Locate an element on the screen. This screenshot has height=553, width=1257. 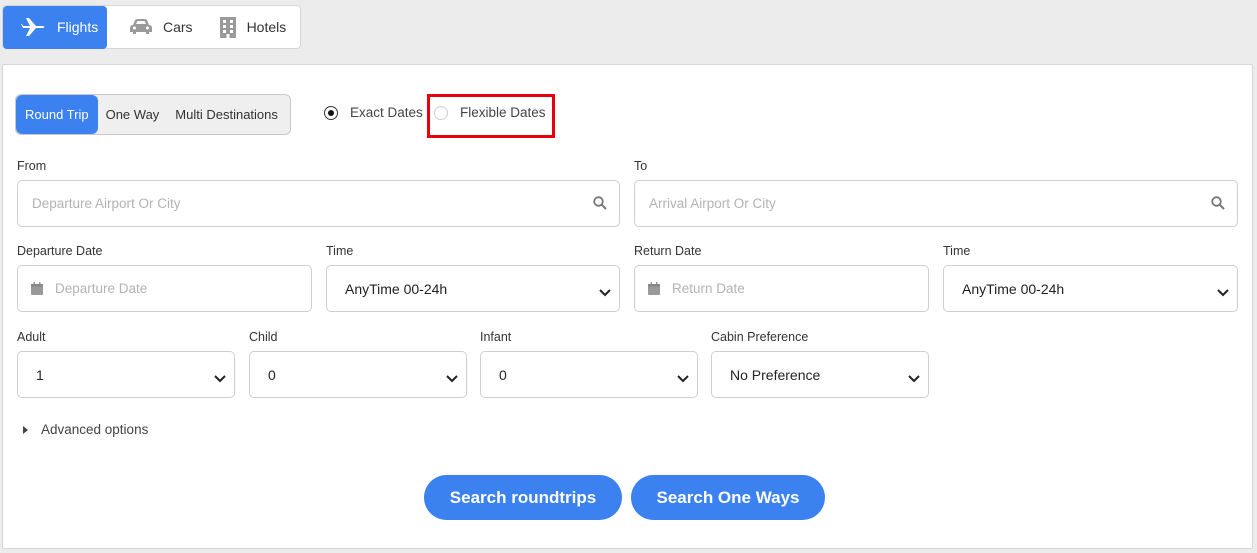
adult-select: 1 is located at coordinates (126, 374).